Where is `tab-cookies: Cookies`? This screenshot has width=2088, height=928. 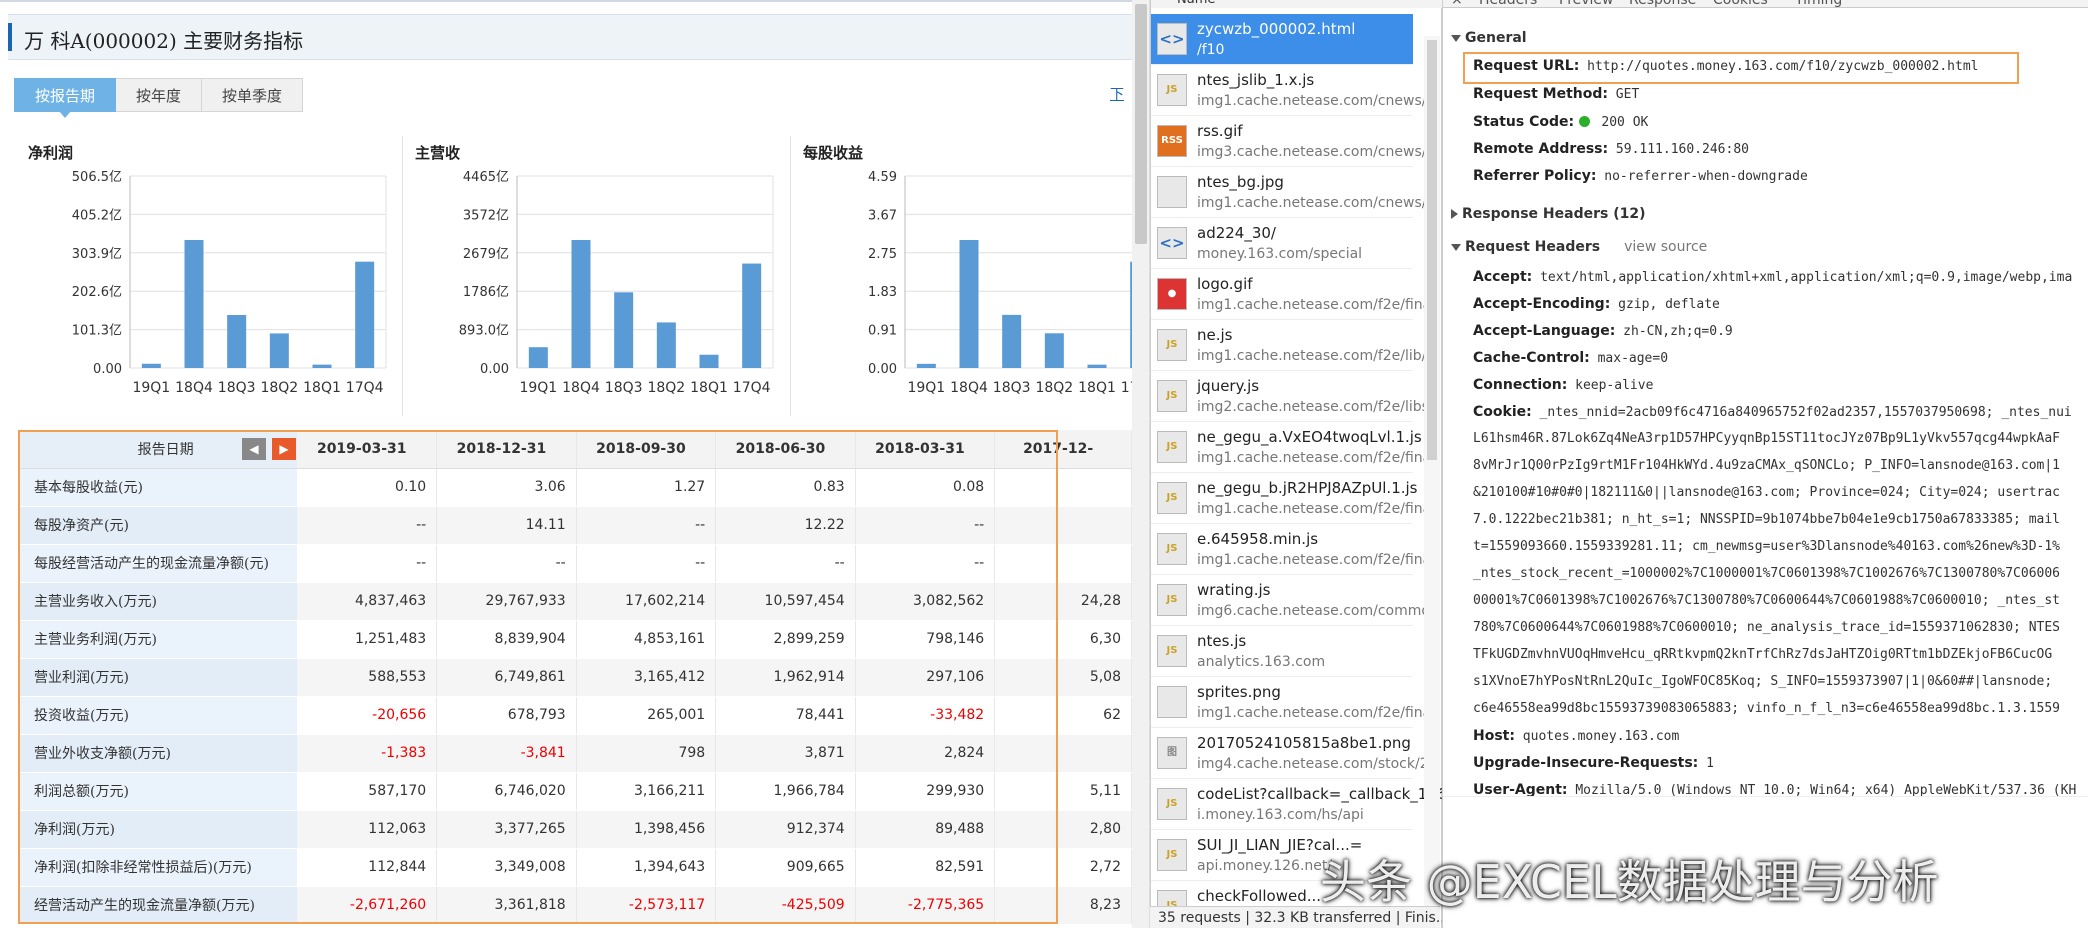
tab-cookies: Cookies is located at coordinates (1740, 4).